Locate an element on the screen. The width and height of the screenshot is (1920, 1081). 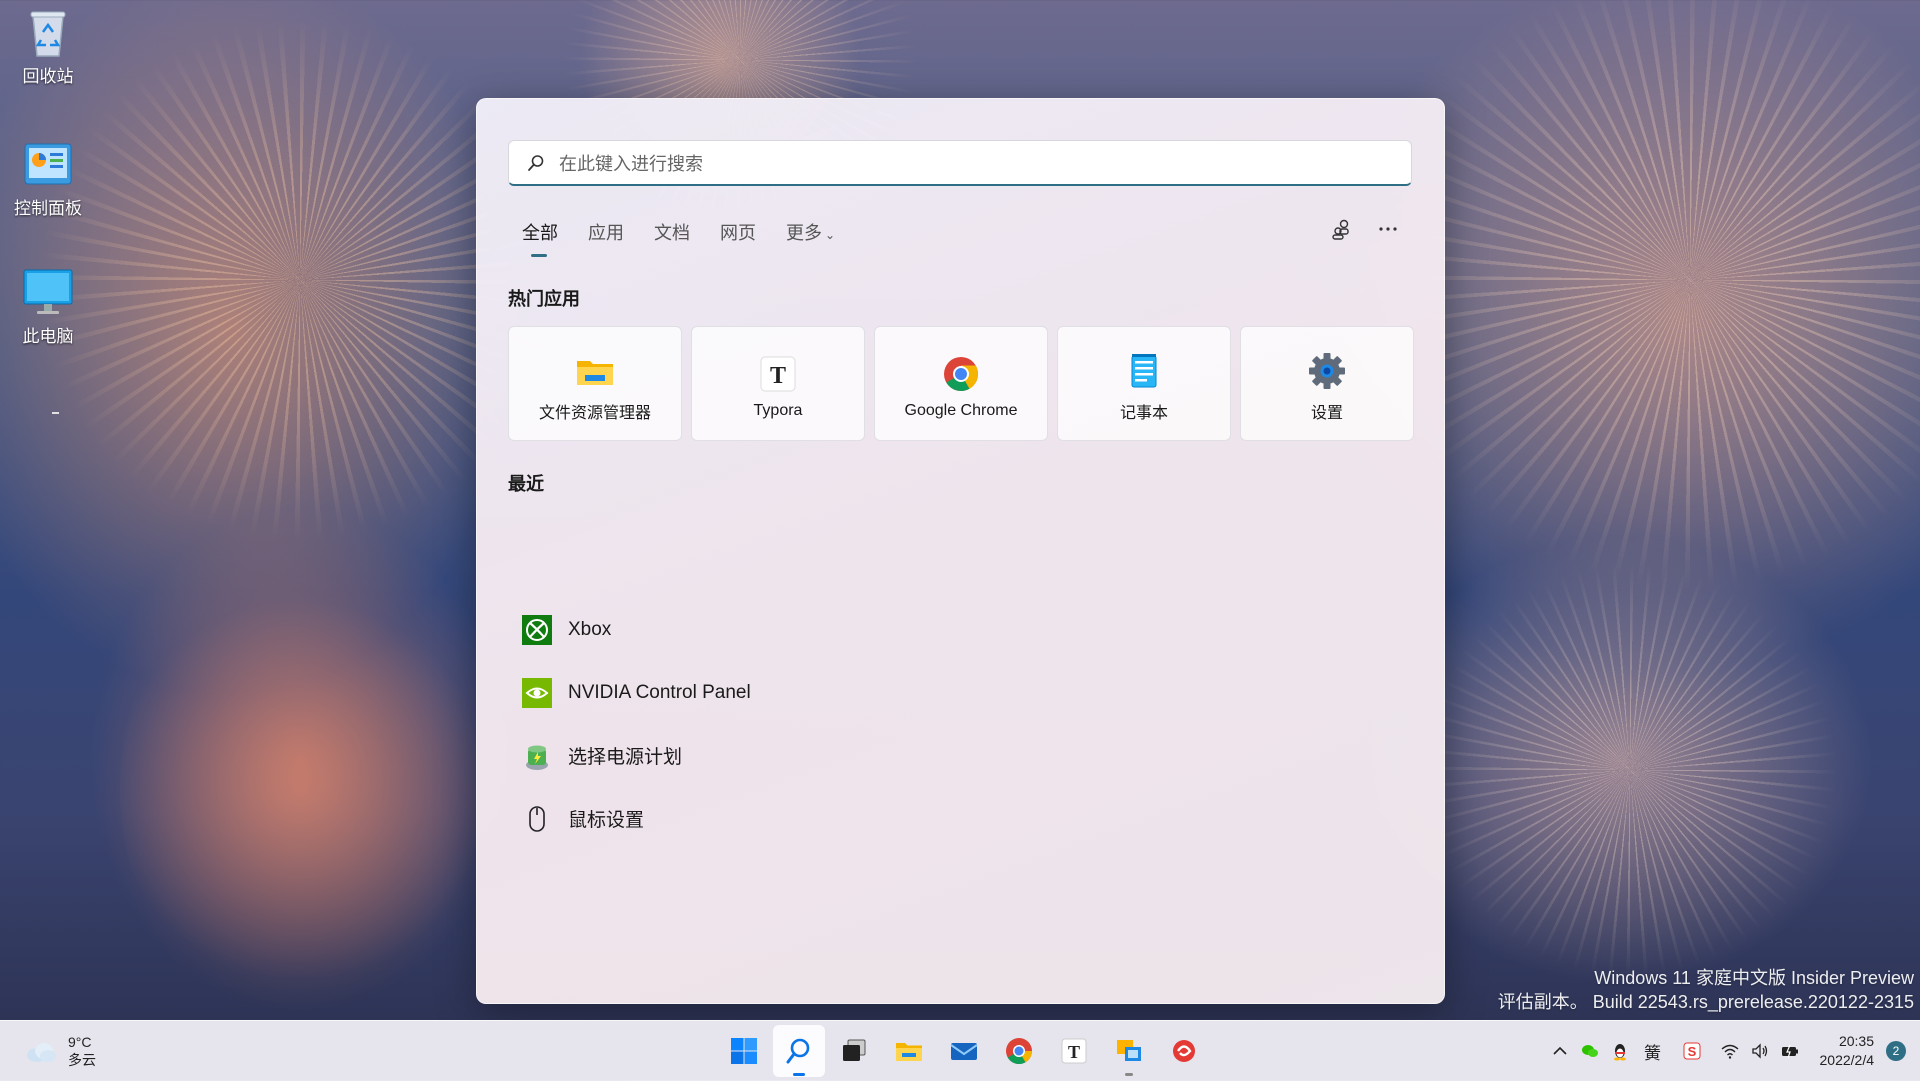
recent-list: Xbox NVIDIA Control Panel 选择电源计划 is located at coordinates (958, 724).